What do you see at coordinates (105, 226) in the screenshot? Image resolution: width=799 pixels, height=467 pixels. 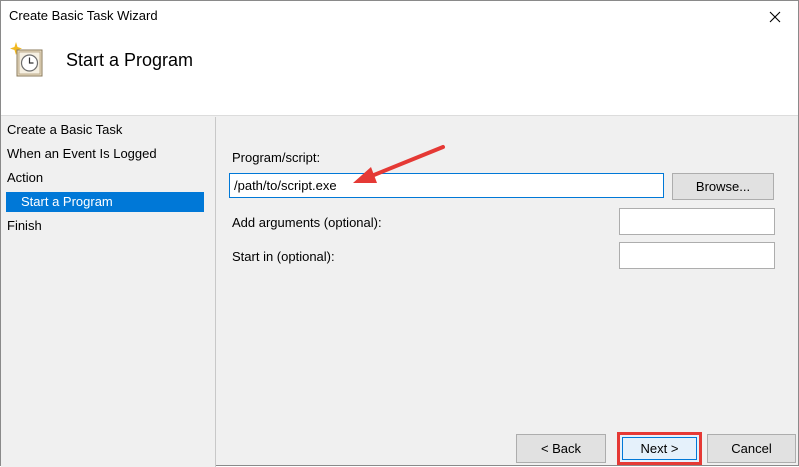 I see `sidebar-item-finish: Finish` at bounding box center [105, 226].